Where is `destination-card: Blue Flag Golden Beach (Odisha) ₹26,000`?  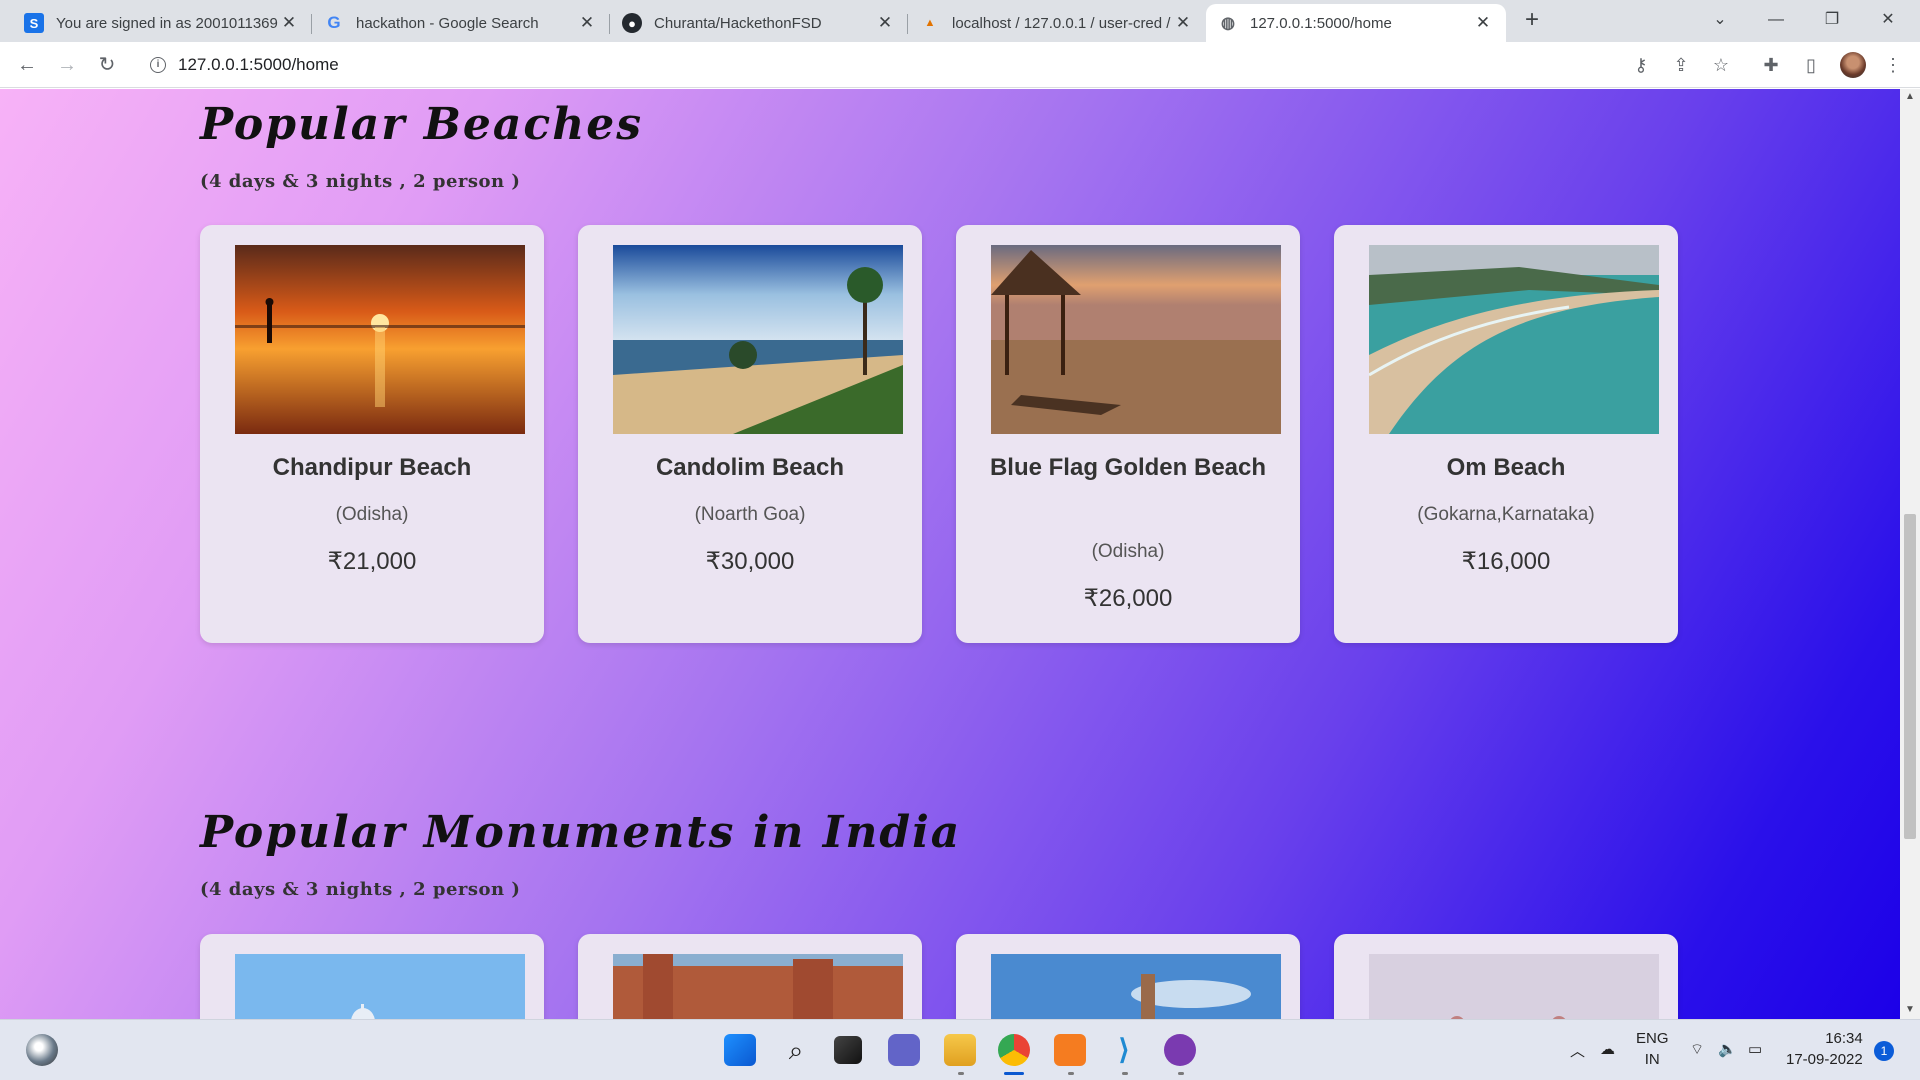 destination-card: Blue Flag Golden Beach (Odisha) ₹26,000 is located at coordinates (1128, 434).